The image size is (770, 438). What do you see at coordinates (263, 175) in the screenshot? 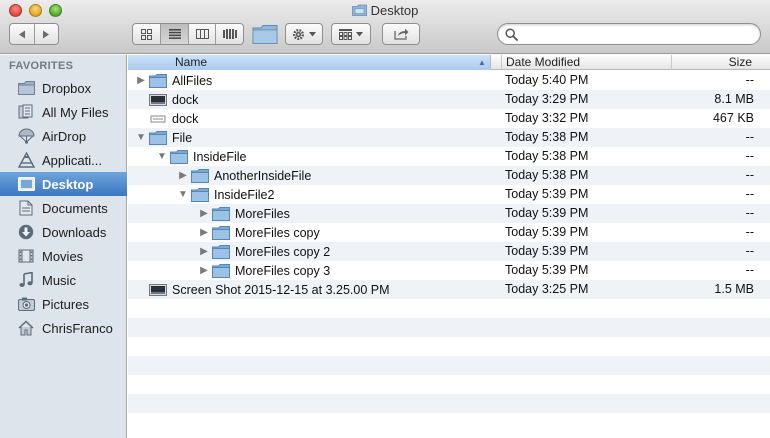
I see `file-name: AnotherInsideFile` at bounding box center [263, 175].